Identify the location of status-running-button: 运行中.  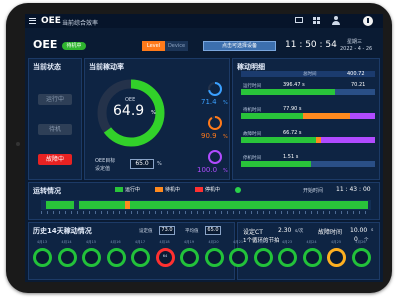
(55, 99).